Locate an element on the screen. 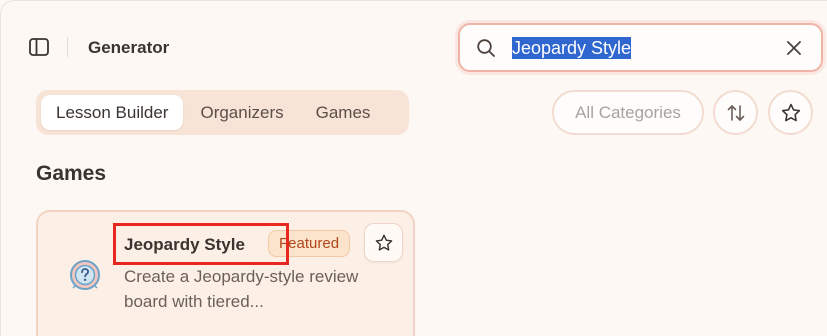 Image resolution: width=827 pixels, height=336 pixels. section-title: Games is located at coordinates (71, 173).